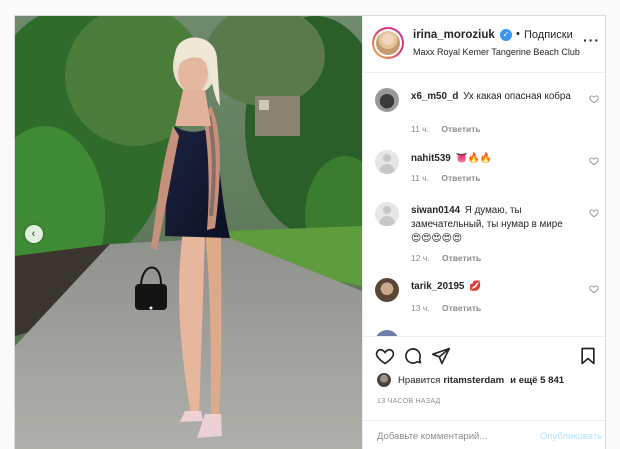  What do you see at coordinates (571, 436) in the screenshot?
I see `publish-button: Опубликовать` at bounding box center [571, 436].